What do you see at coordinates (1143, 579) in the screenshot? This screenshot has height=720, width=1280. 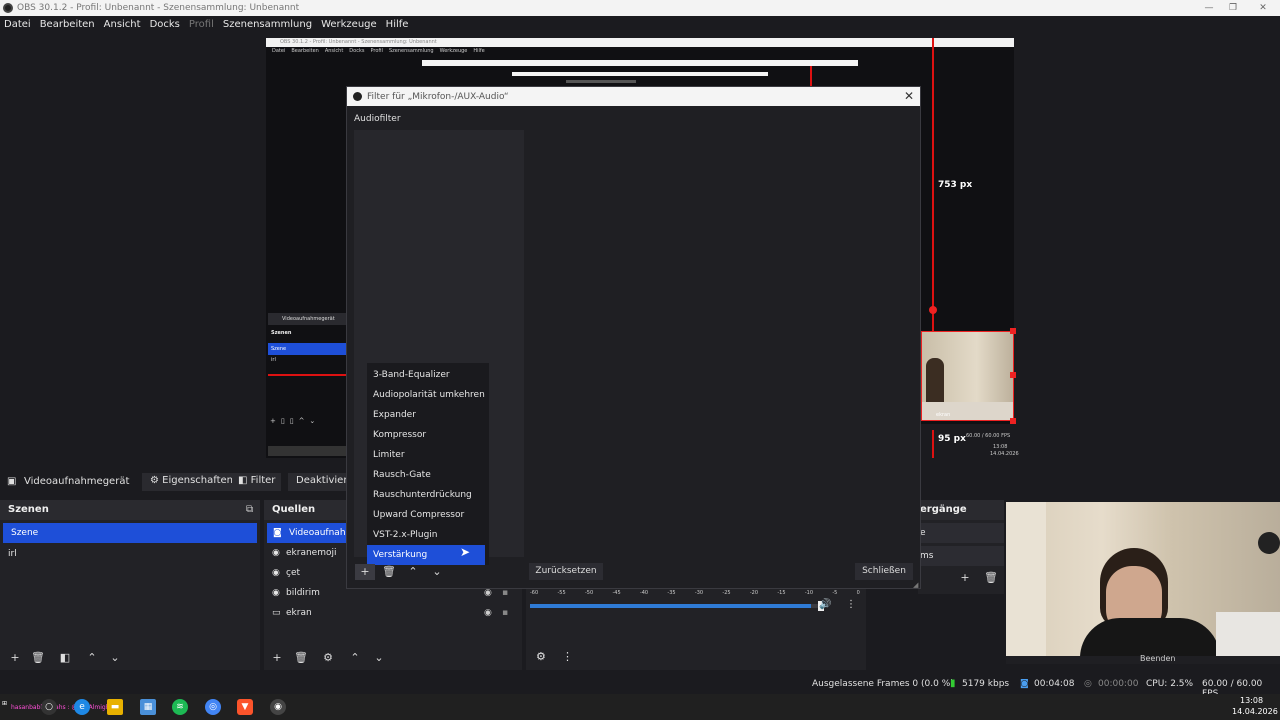 I see `streamer-webcam-overlay` at bounding box center [1143, 579].